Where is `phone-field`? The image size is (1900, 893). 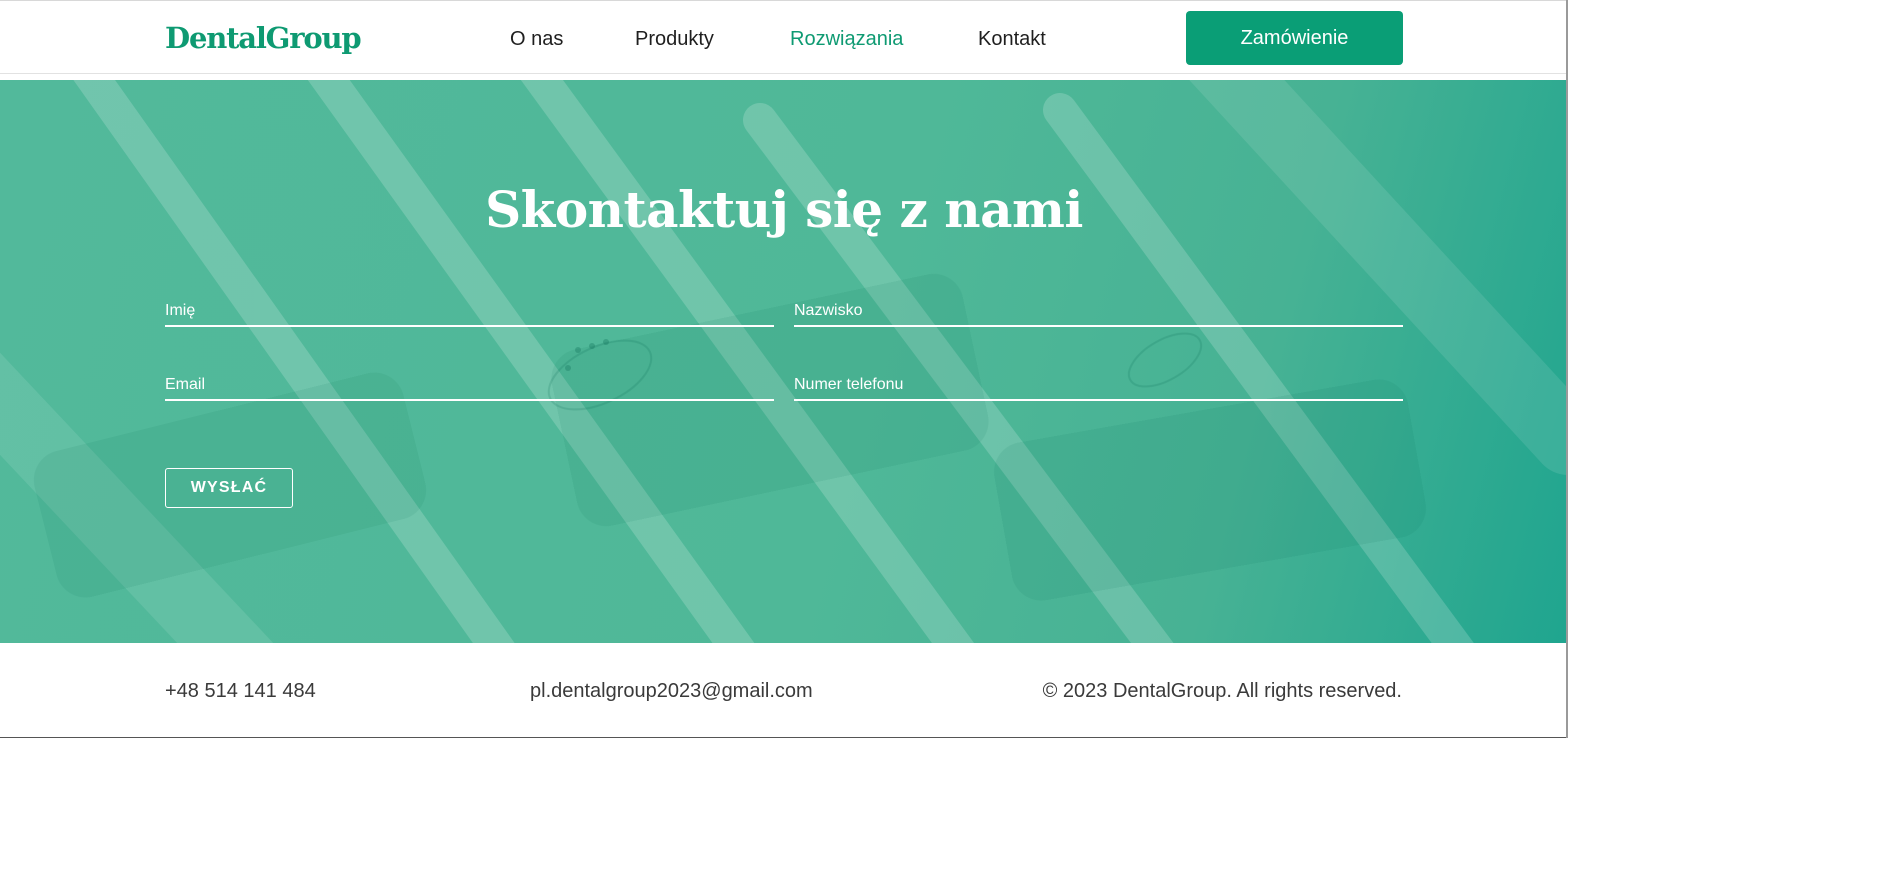
phone-field is located at coordinates (1098, 381).